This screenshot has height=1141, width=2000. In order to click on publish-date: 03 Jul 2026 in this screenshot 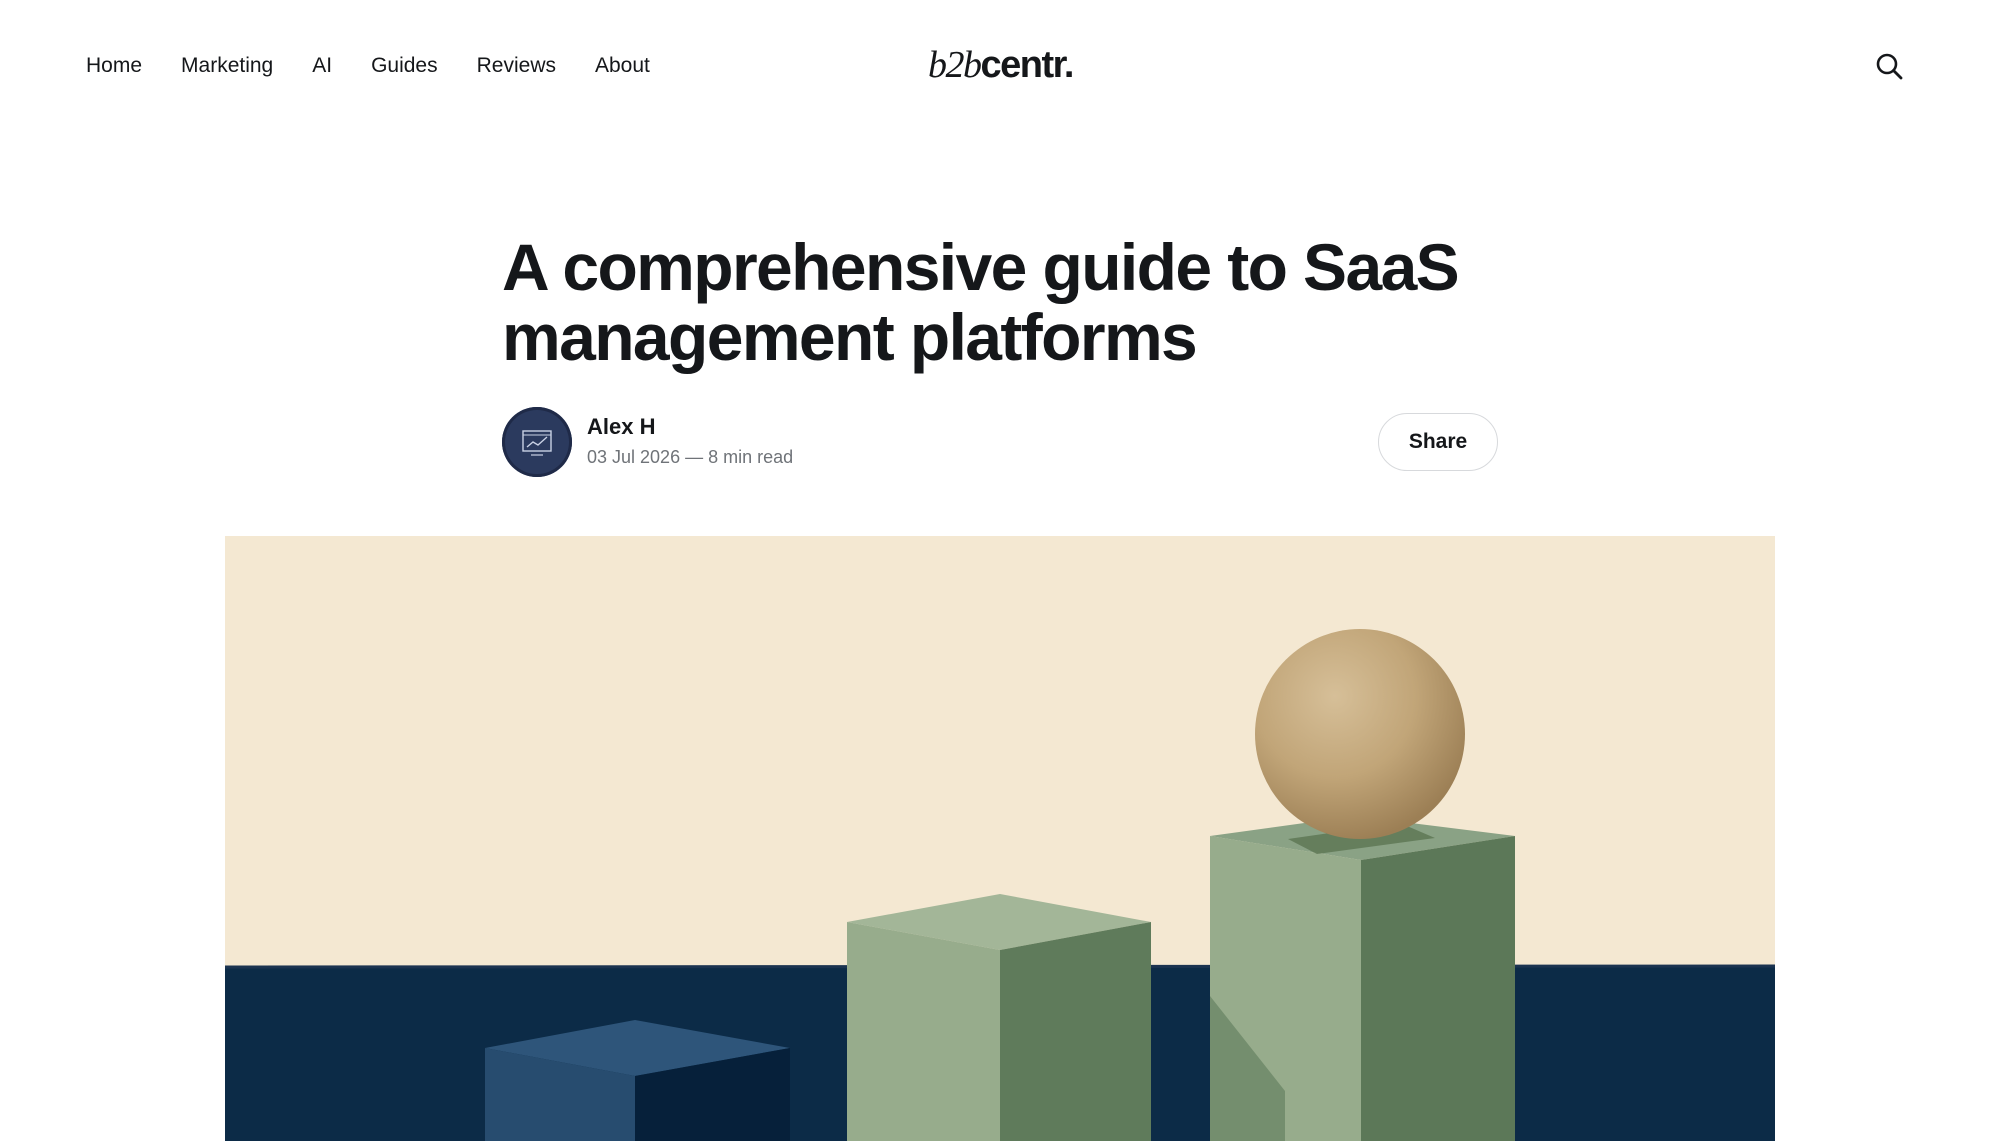, I will do `click(634, 457)`.